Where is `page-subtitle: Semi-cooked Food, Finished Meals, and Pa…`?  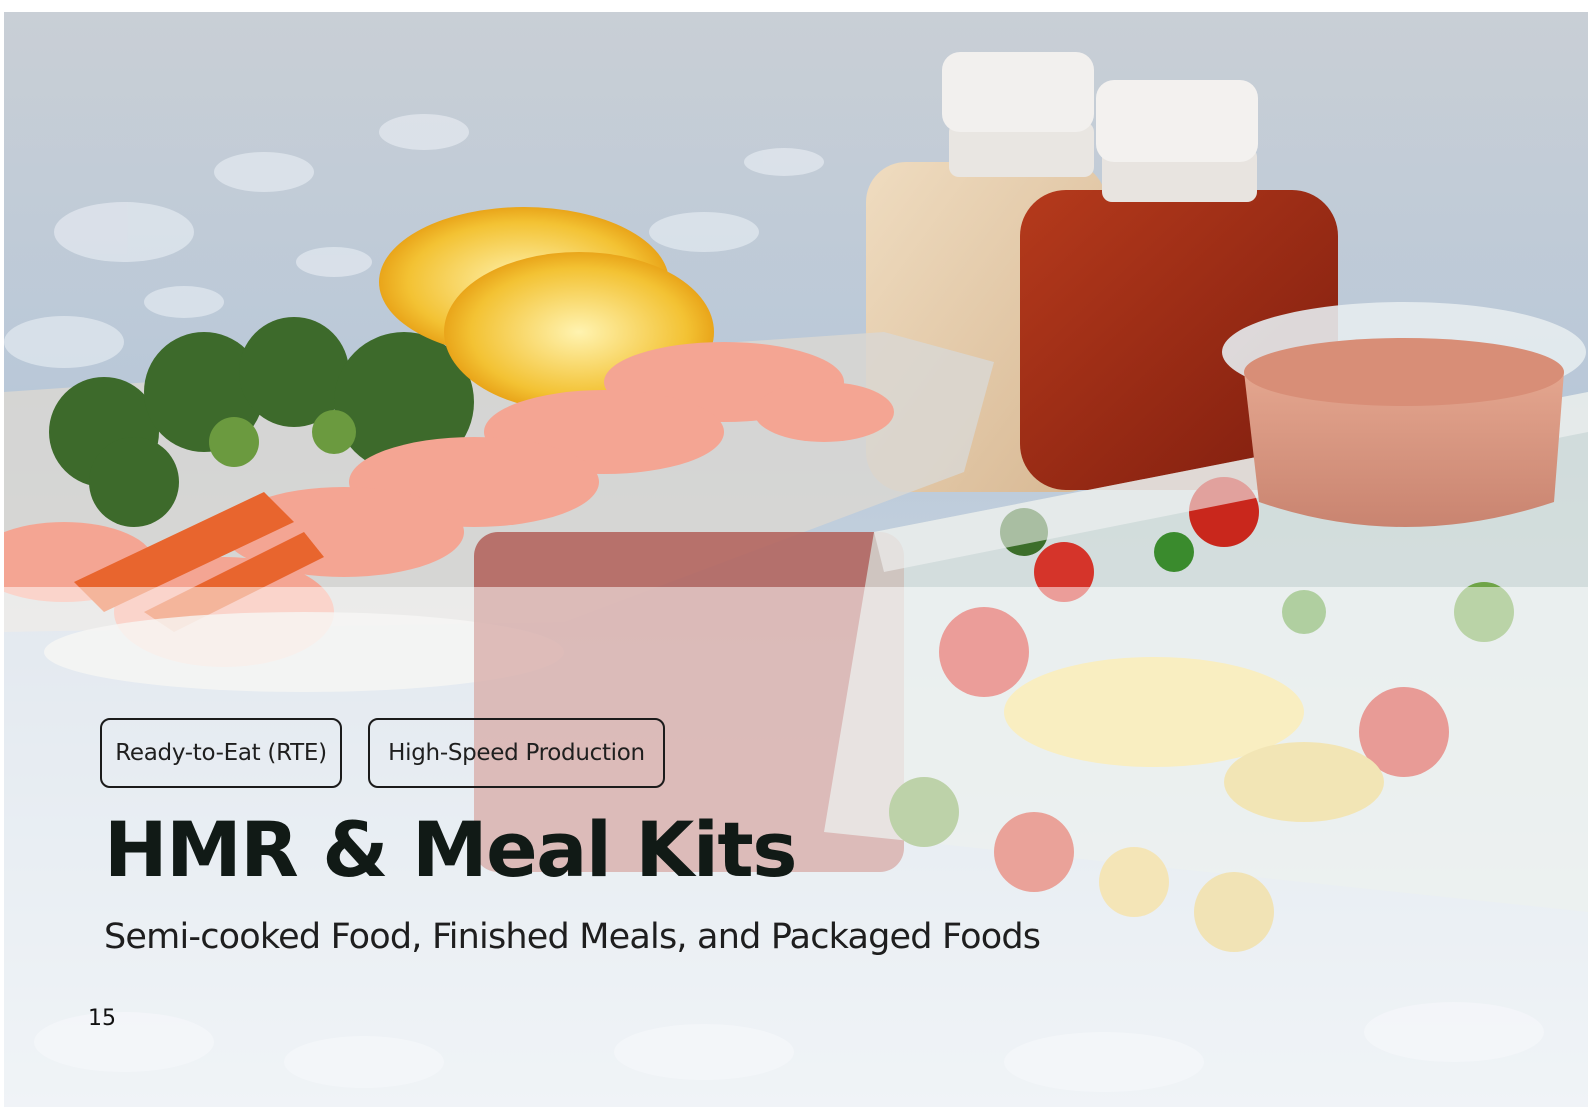 page-subtitle: Semi-cooked Food, Finished Meals, and Pa… is located at coordinates (572, 937).